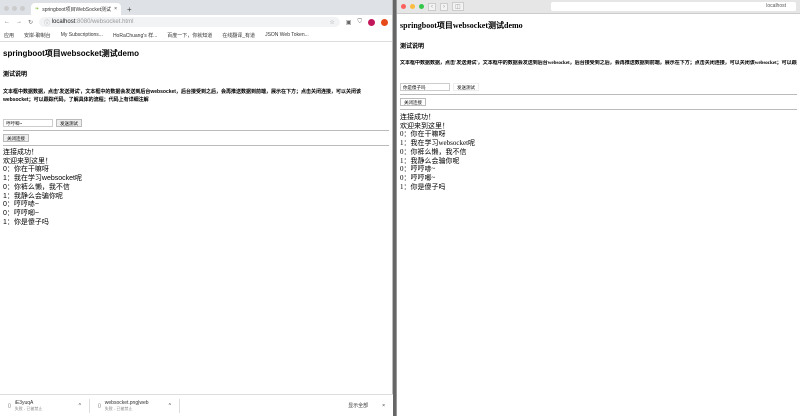 The height and width of the screenshot is (416, 800). I want to click on close-window-button, so click(403, 6).